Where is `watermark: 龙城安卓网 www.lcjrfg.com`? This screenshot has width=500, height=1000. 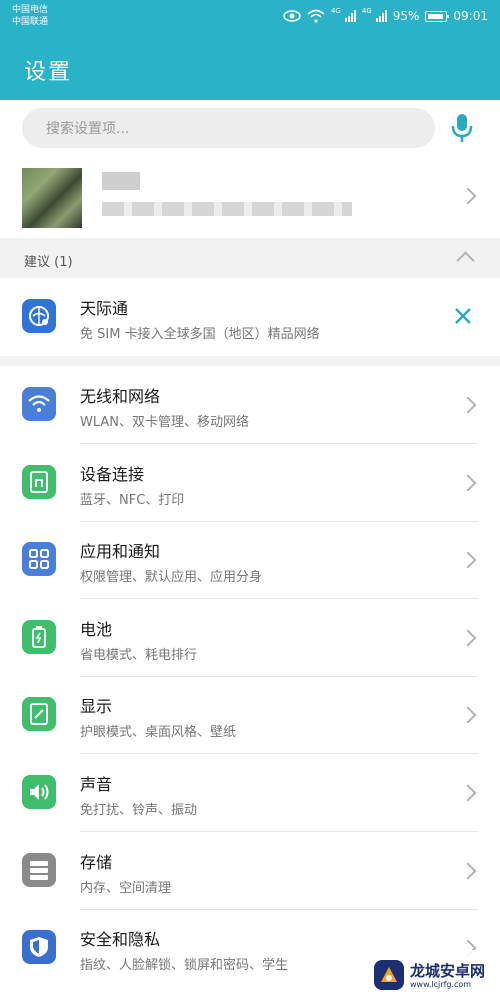 watermark: 龙城安卓网 www.lcjrfg.com is located at coordinates (436, 975).